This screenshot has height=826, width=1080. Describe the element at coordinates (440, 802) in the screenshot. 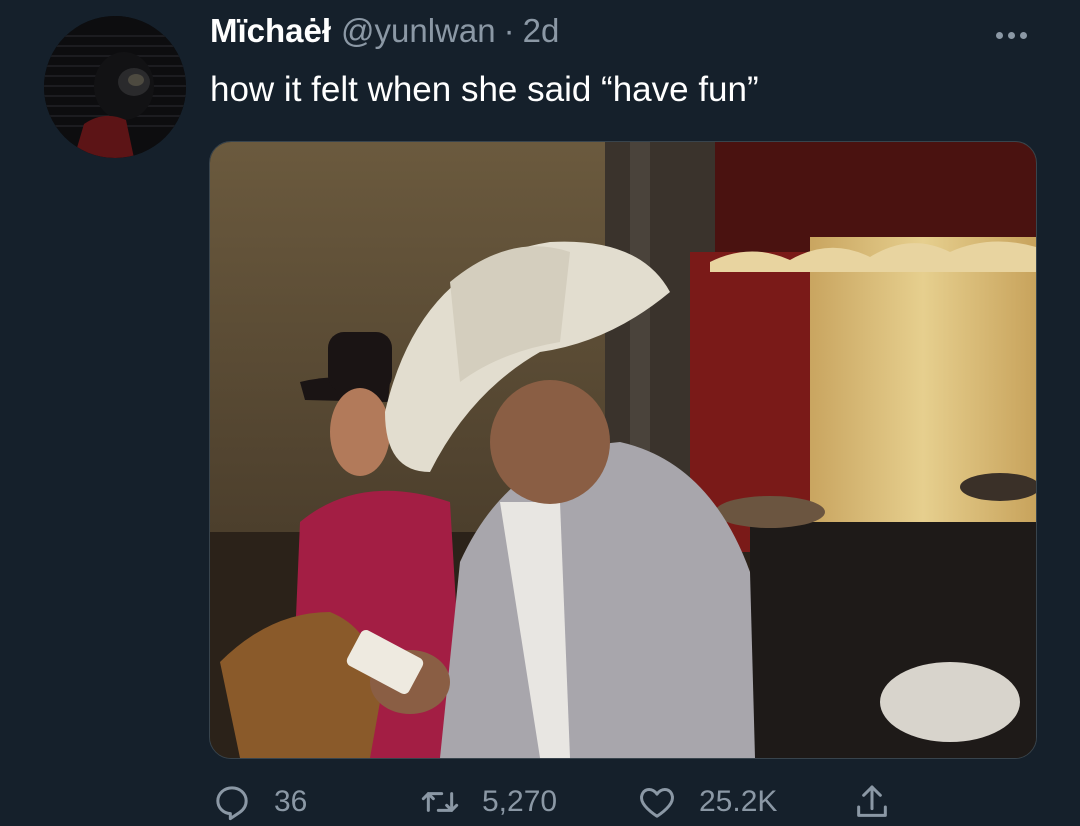

I see `retweet-icon` at that location.